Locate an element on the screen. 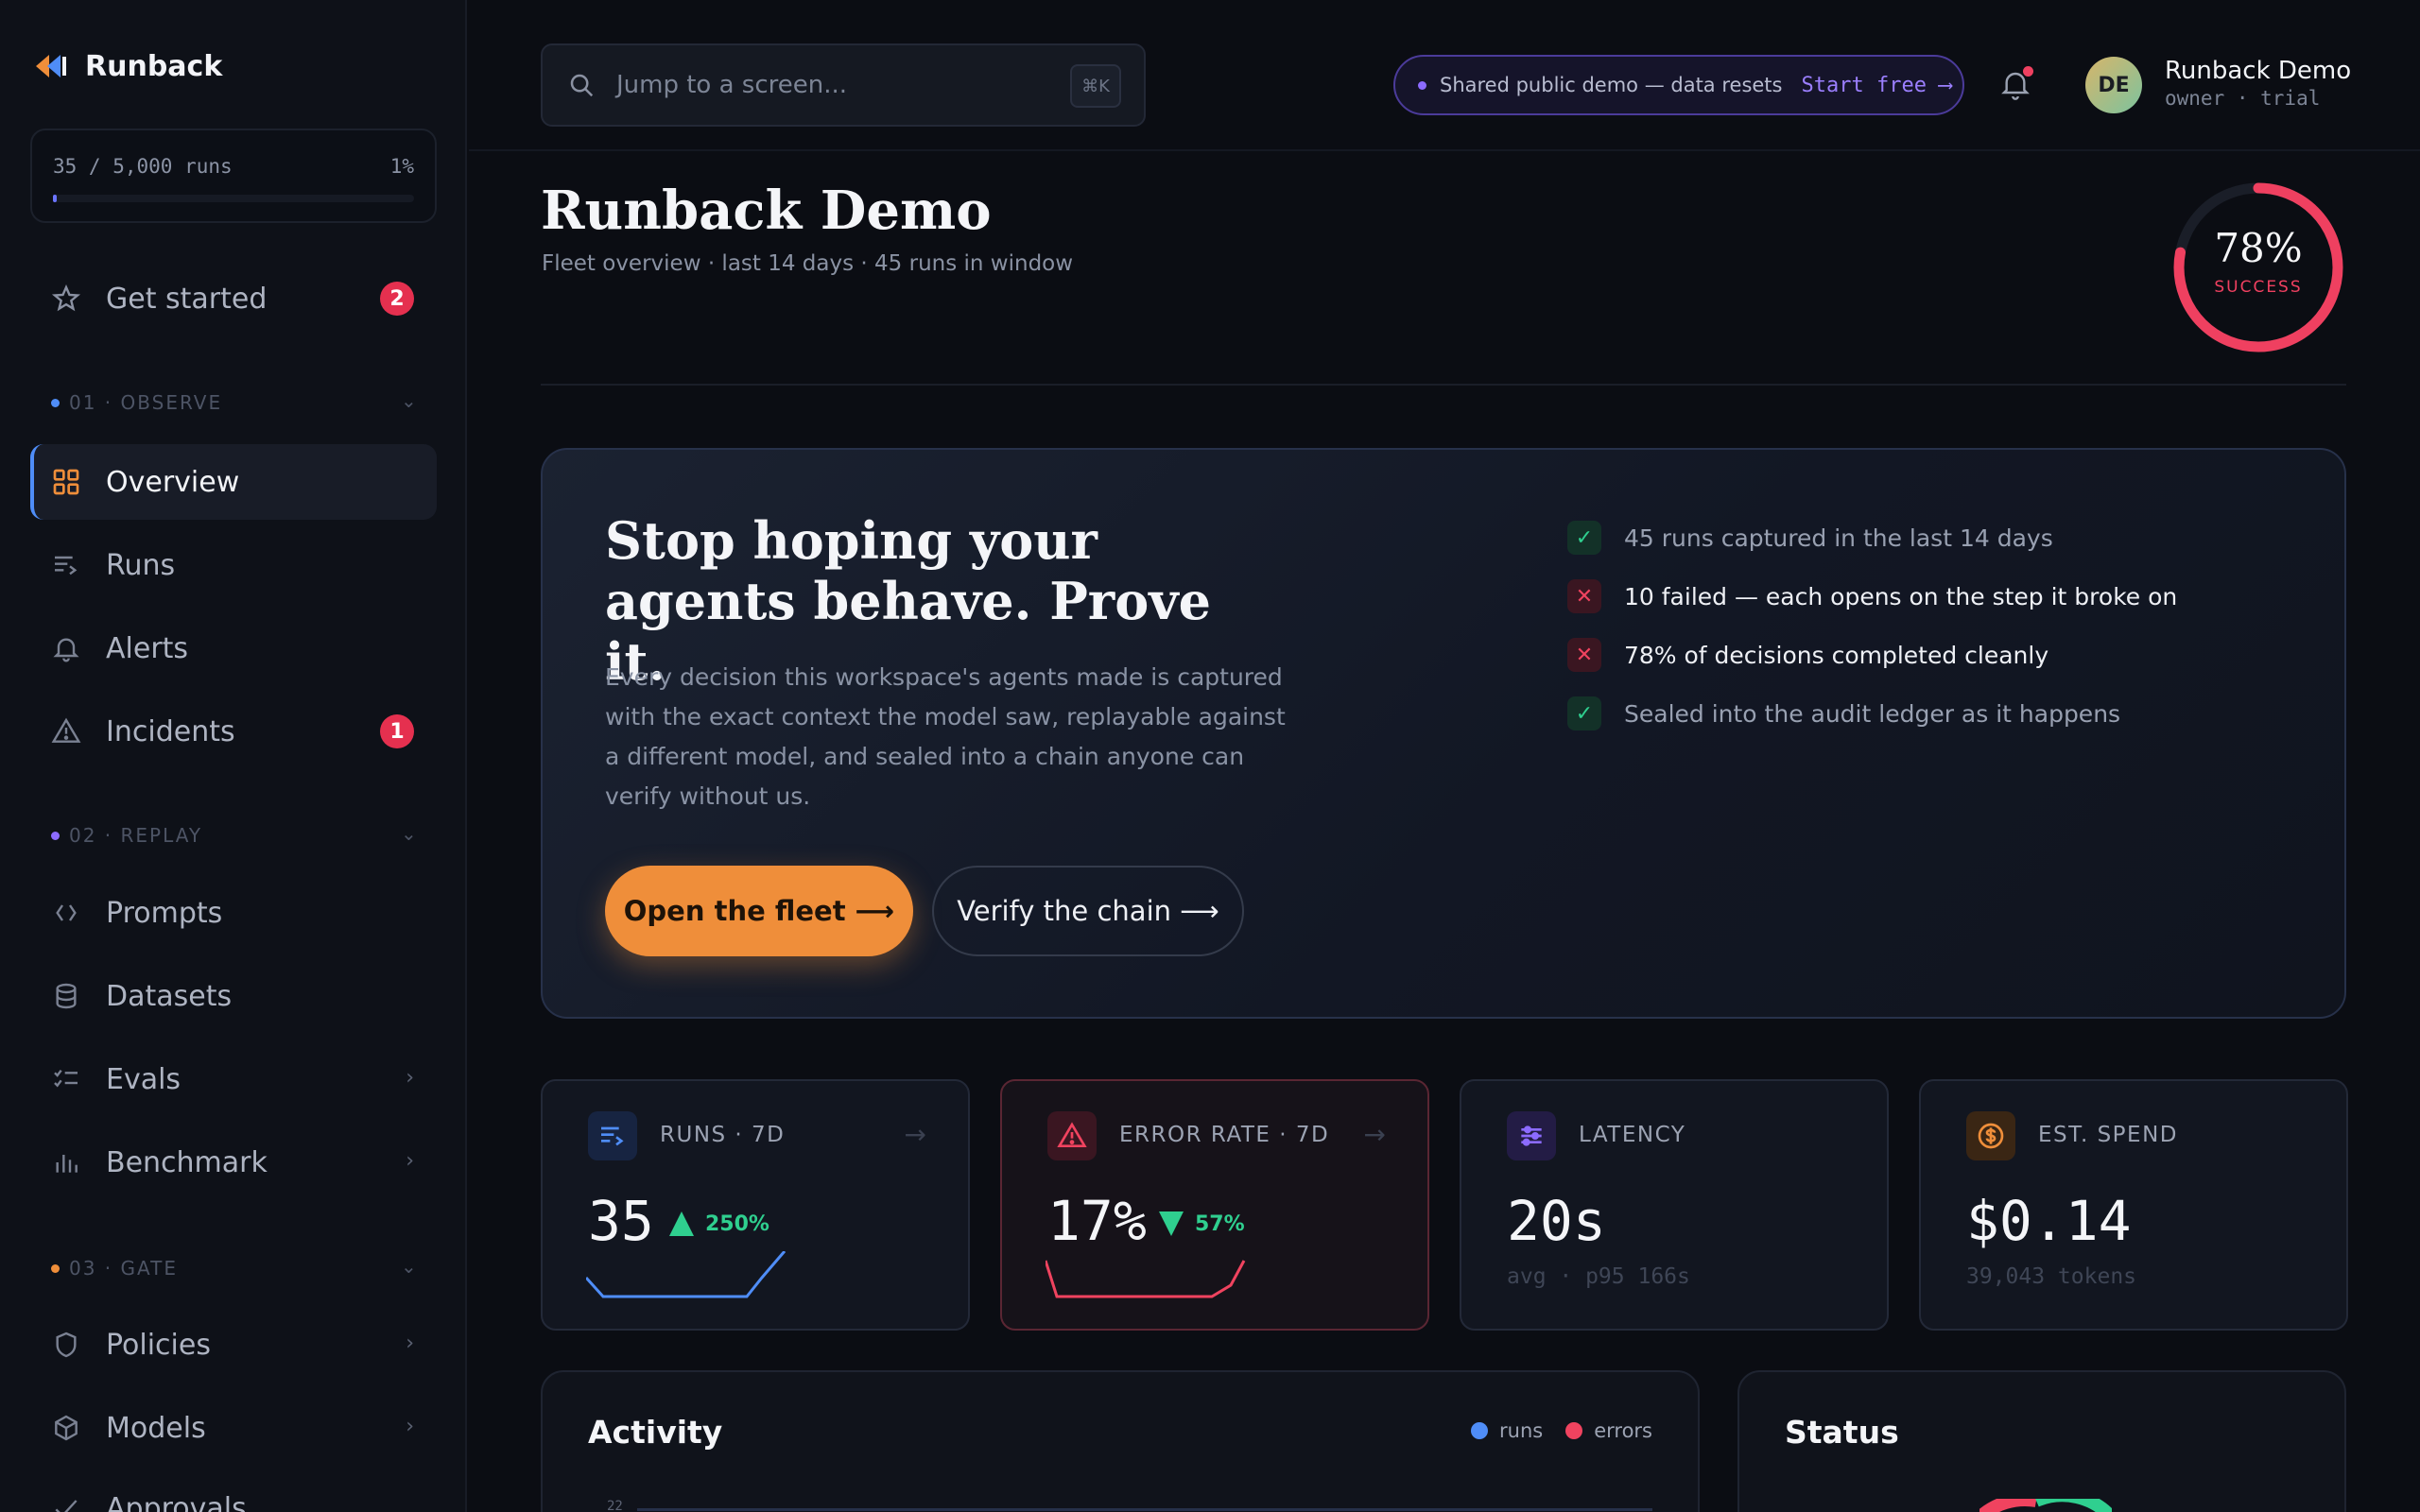  nav-runs: Runs is located at coordinates (234, 565).